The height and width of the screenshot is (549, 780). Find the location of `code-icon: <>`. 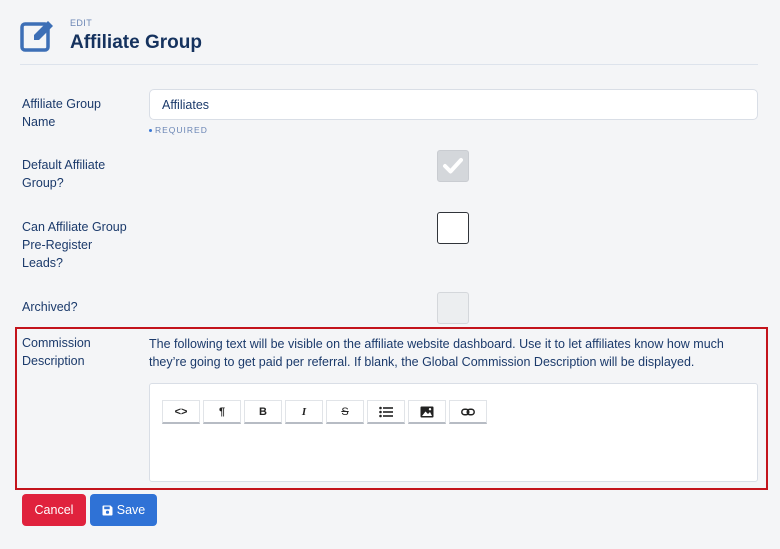

code-icon: <> is located at coordinates (181, 411).